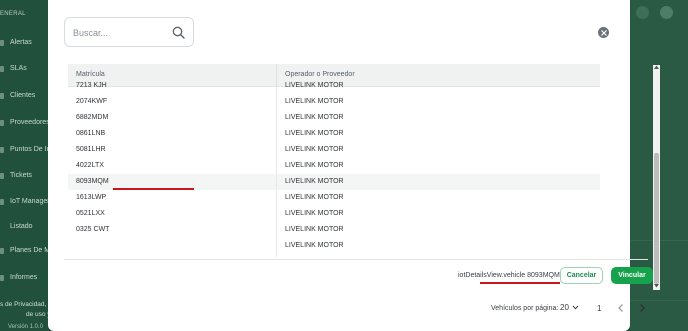  Describe the element at coordinates (356, 259) in the screenshot. I see `footer-divider` at that location.